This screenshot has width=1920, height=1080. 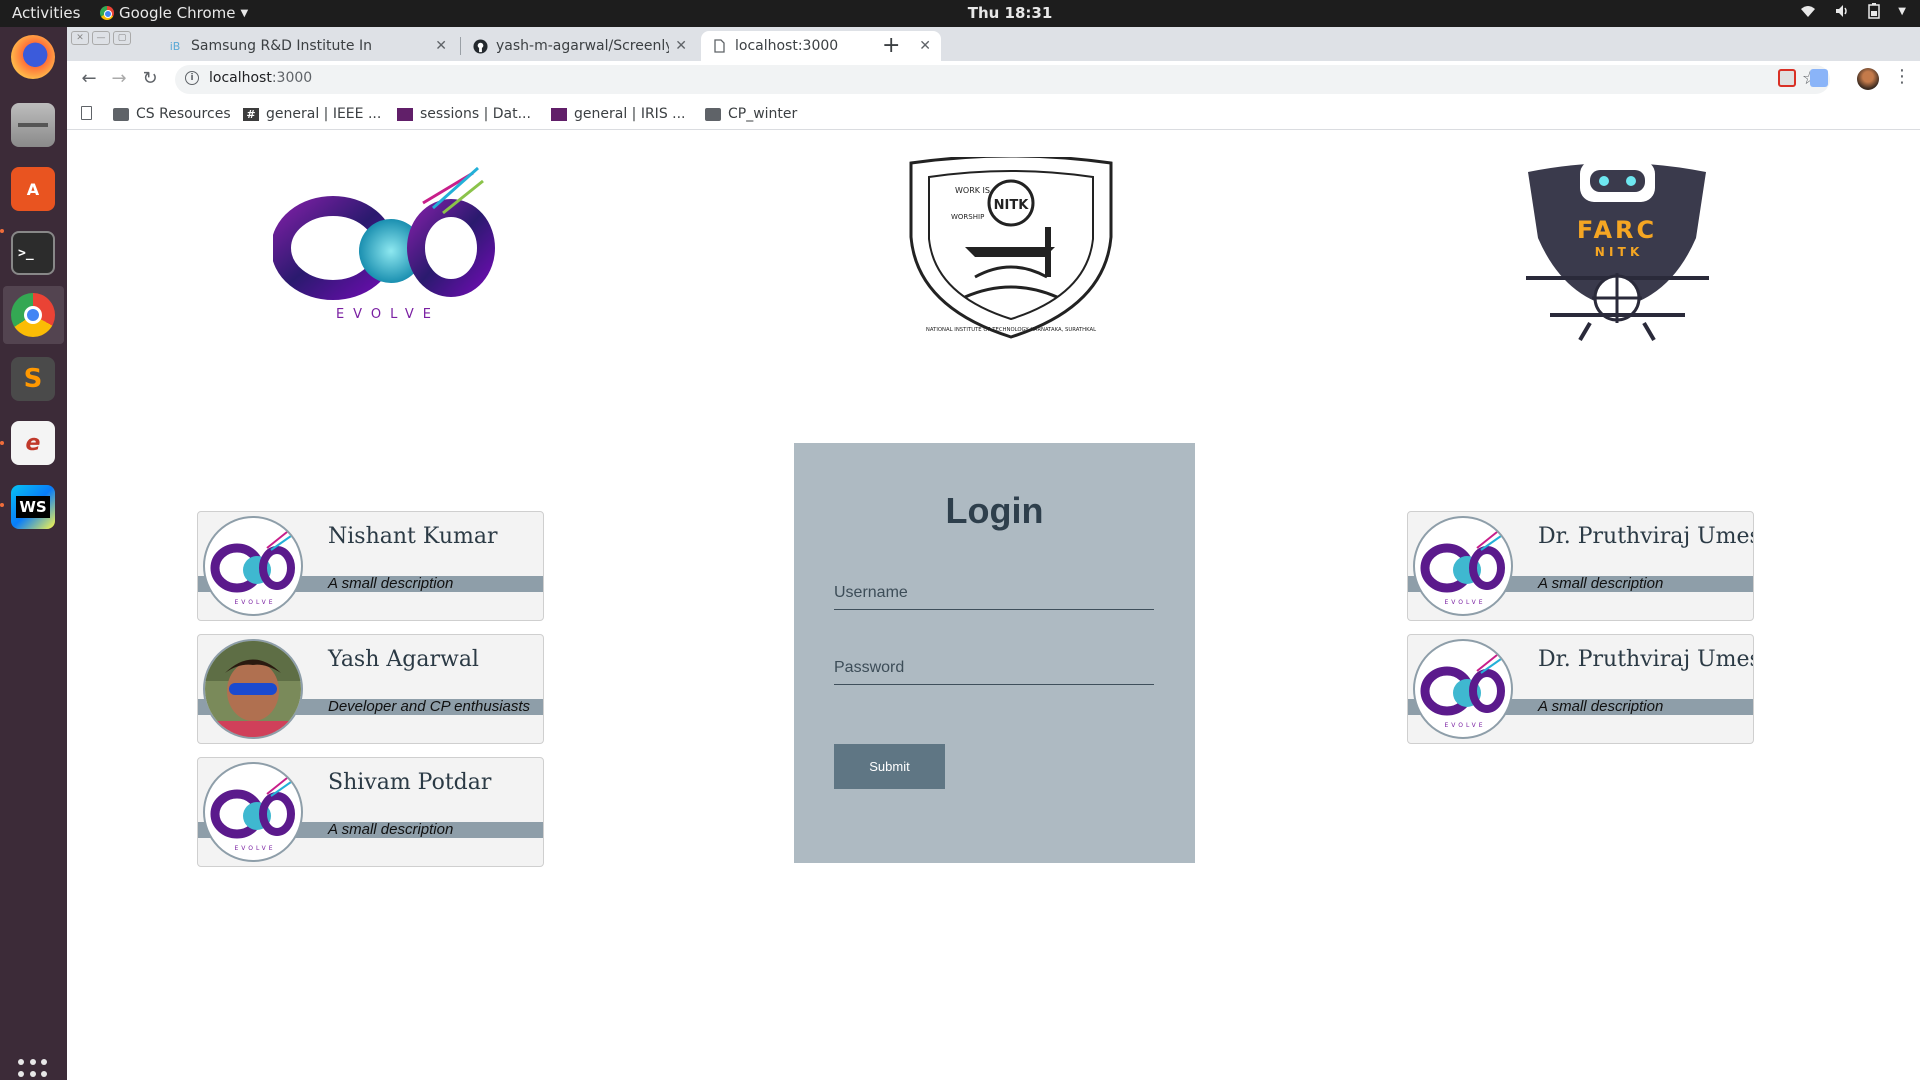 I want to click on samsung-favicon: iB, so click(x=175, y=46).